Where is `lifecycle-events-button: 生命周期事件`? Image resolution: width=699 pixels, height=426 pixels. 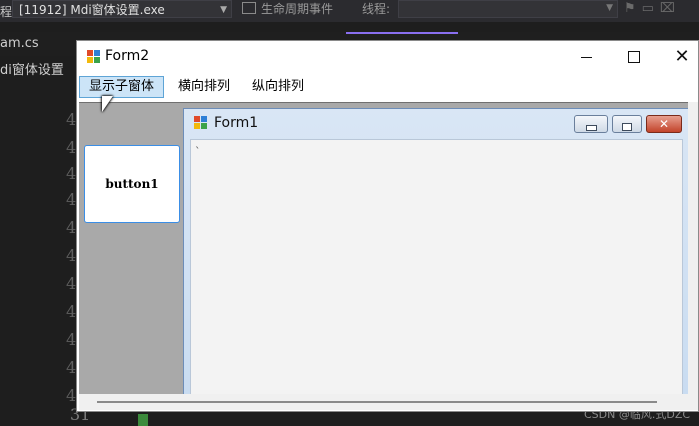
lifecycle-events-button: 生命周期事件 is located at coordinates (287, 9).